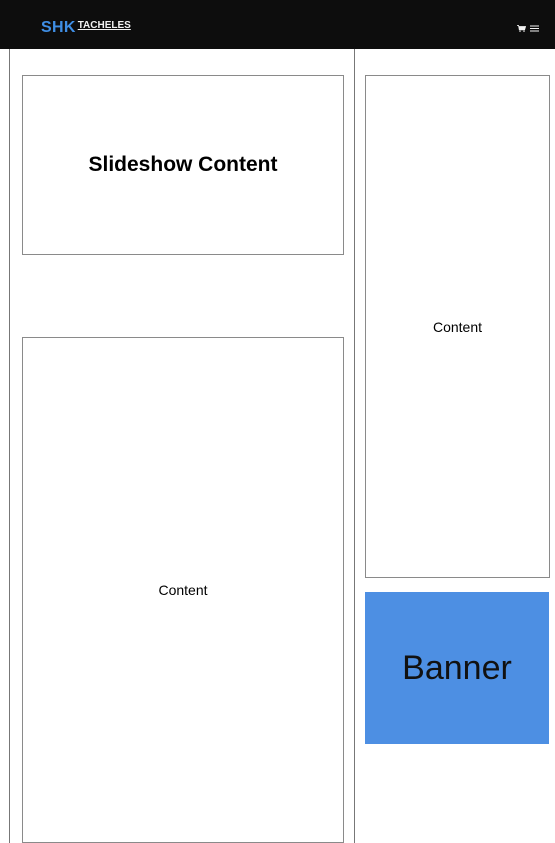 Image resolution: width=555 pixels, height=843 pixels. I want to click on main-content-label: Content, so click(183, 590).